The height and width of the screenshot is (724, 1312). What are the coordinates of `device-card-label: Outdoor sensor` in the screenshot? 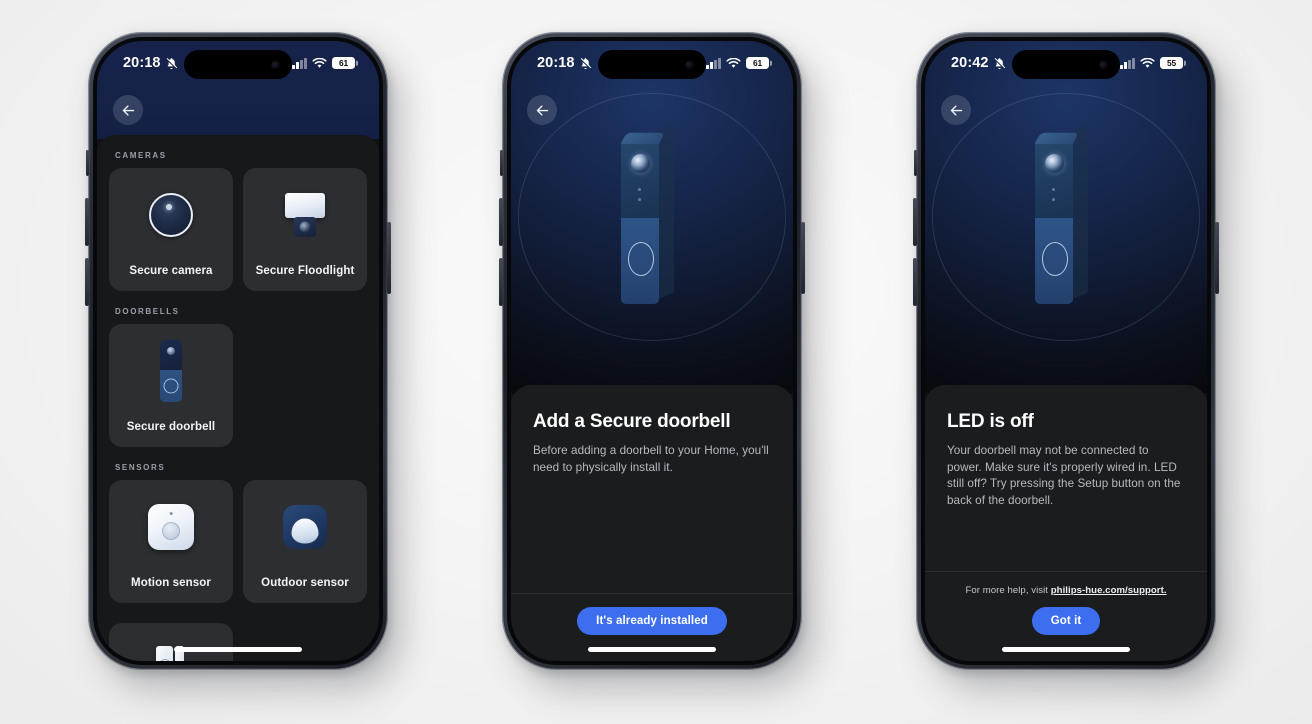 It's located at (305, 583).